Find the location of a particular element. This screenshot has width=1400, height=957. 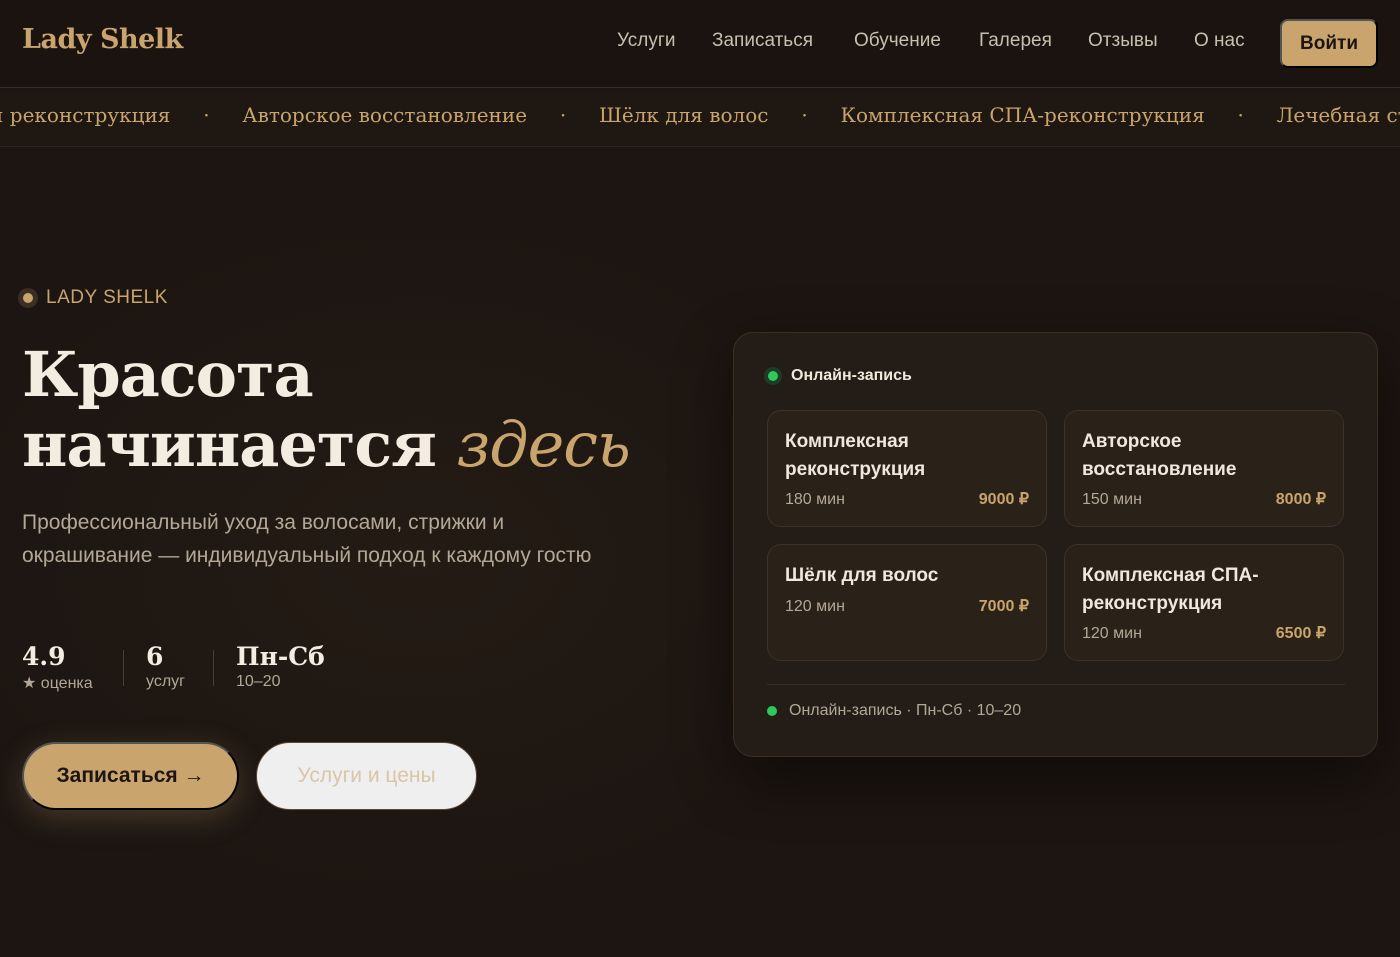

service-duration: 150 мин is located at coordinates (1112, 499).